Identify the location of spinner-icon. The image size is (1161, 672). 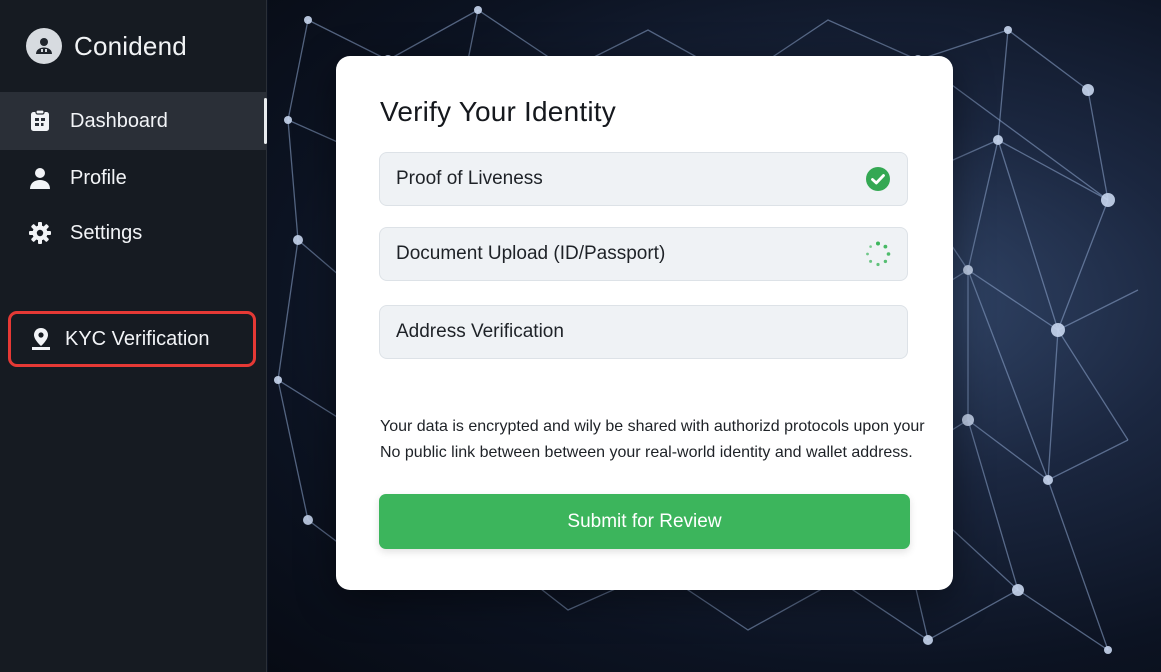
(878, 254).